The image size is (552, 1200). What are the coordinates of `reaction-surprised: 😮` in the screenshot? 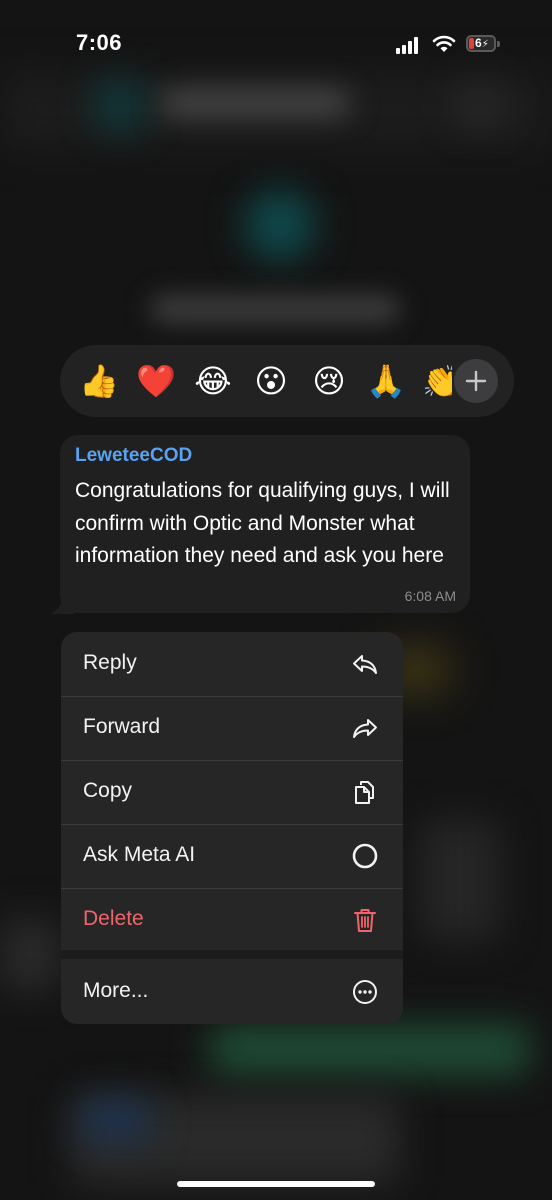 It's located at (271, 381).